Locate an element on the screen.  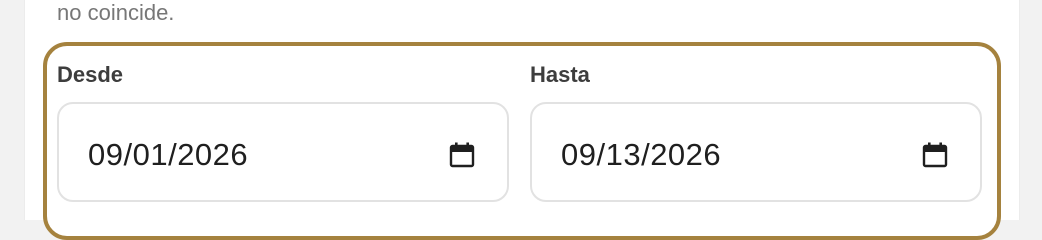
from-date-value: 09/01/2026 is located at coordinates (168, 154).